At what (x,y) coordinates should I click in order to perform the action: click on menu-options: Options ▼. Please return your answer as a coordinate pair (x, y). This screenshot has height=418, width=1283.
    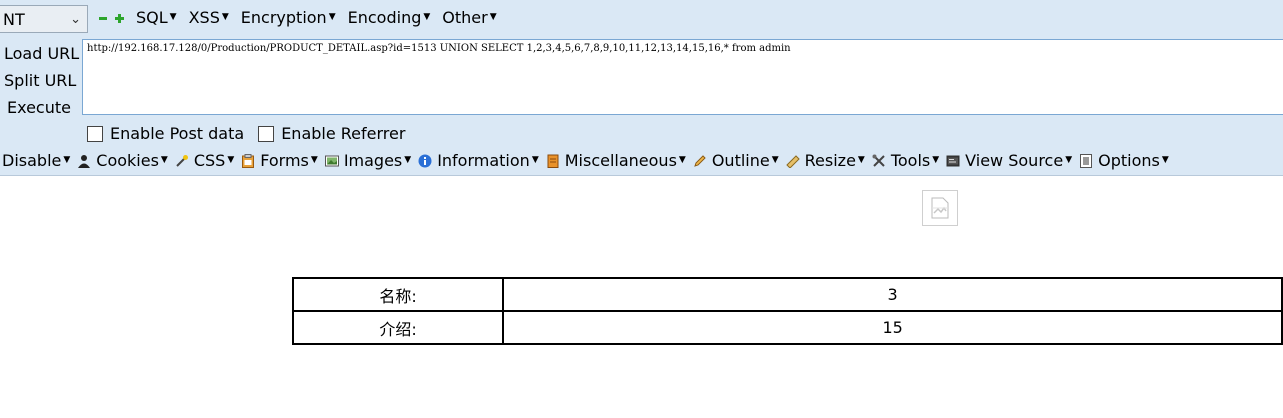
    Looking at the image, I should click on (1124, 160).